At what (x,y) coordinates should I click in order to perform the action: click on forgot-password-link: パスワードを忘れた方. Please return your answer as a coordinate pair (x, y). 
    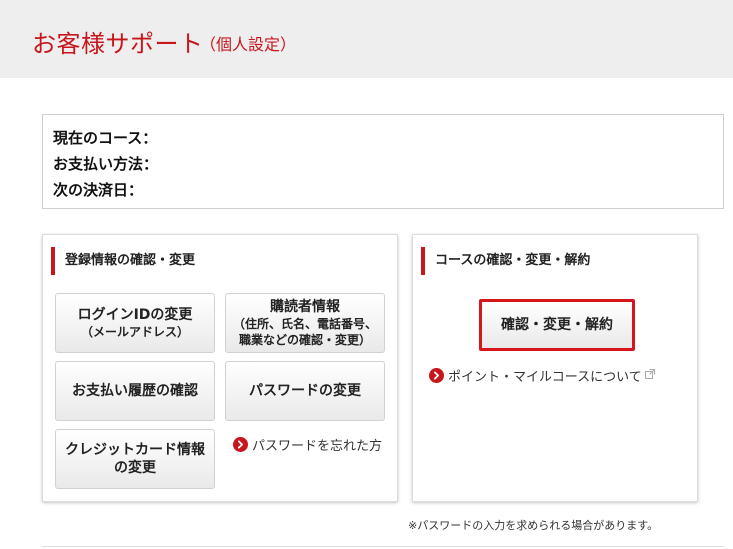
    Looking at the image, I should click on (307, 444).